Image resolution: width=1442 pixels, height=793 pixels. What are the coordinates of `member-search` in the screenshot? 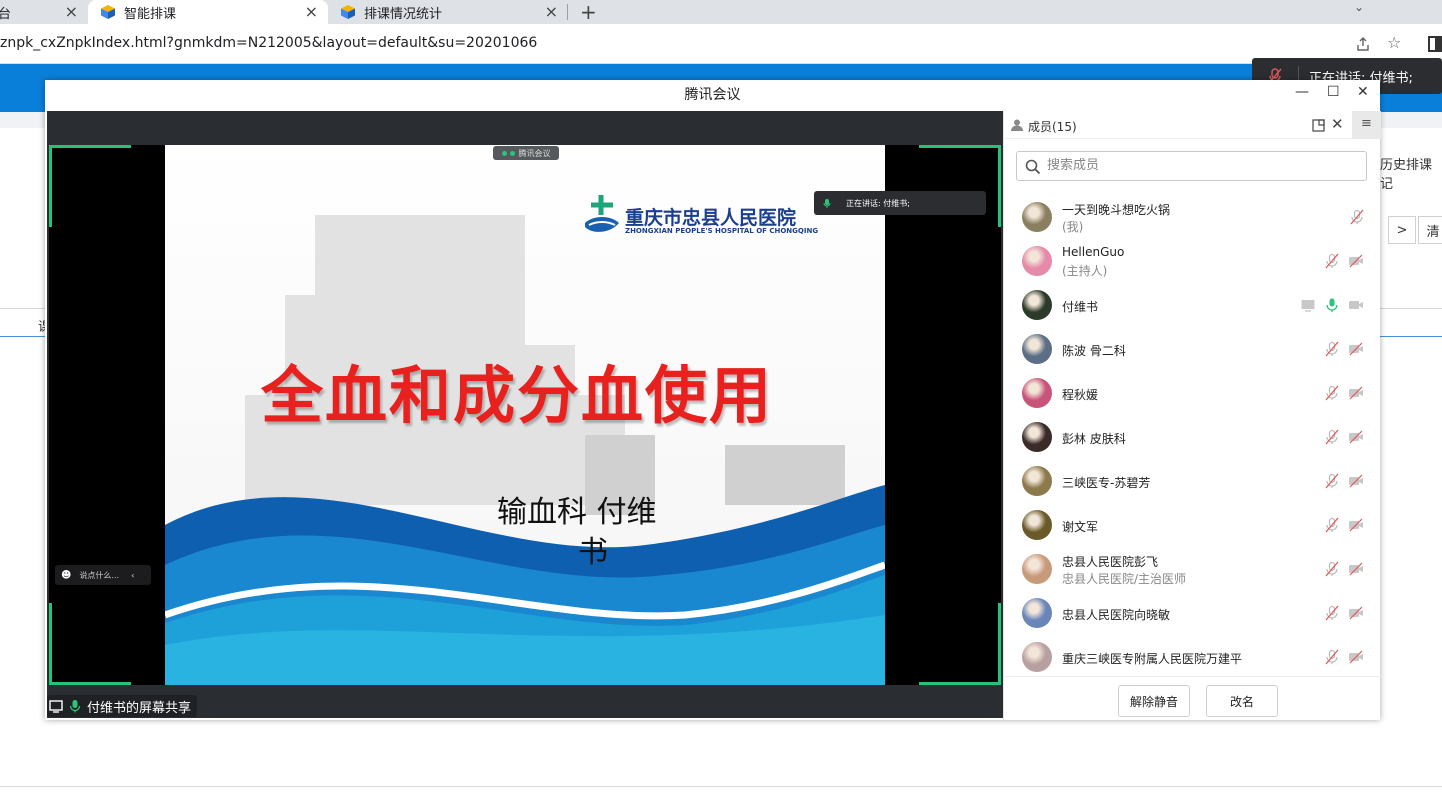 It's located at (1191, 166).